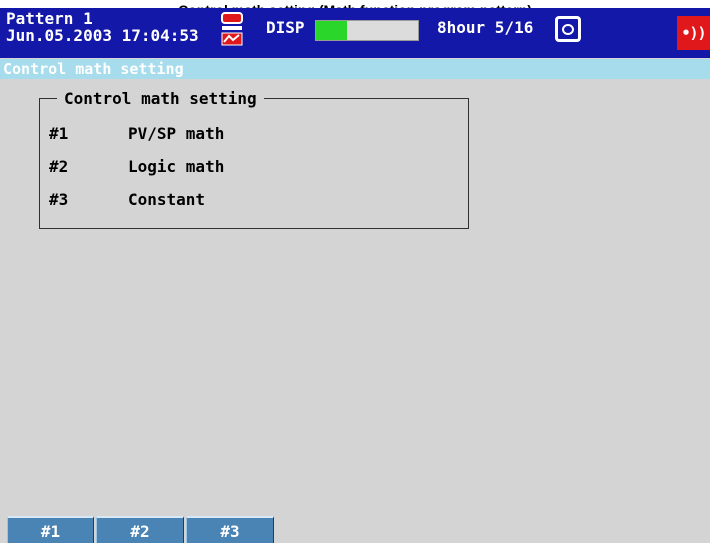 Image resolution: width=710 pixels, height=543 pixels. What do you see at coordinates (160, 99) in the screenshot?
I see `menu-group-title: Control math setting` at bounding box center [160, 99].